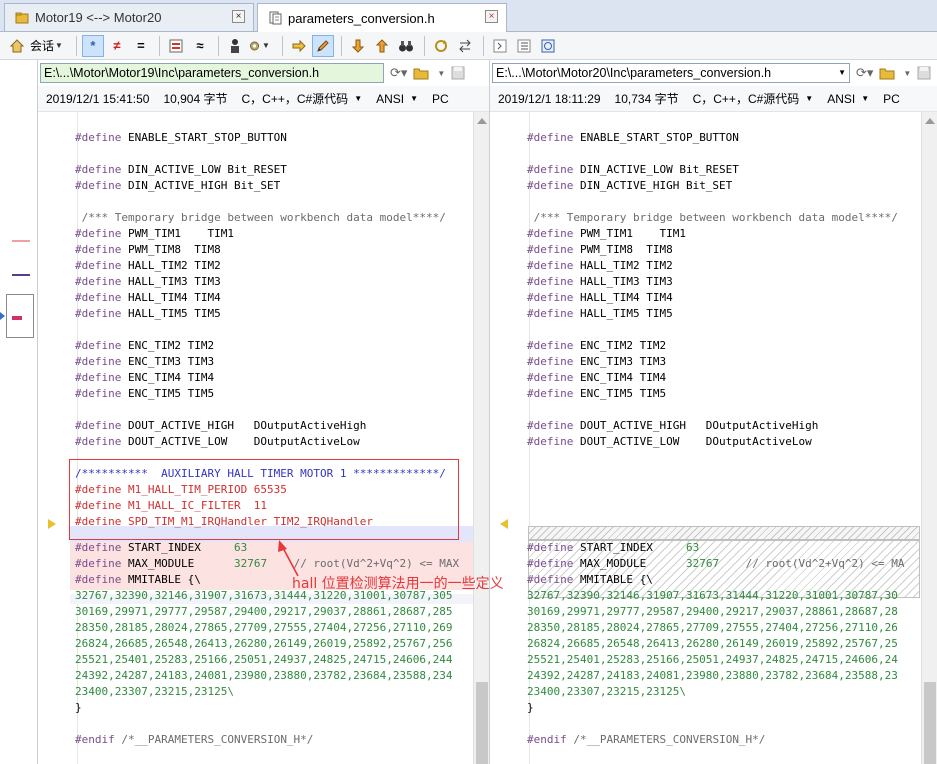 The width and height of the screenshot is (937, 764). I want to click on code-line: #define HALL_TIM2 TIM2, so click(600, 266).